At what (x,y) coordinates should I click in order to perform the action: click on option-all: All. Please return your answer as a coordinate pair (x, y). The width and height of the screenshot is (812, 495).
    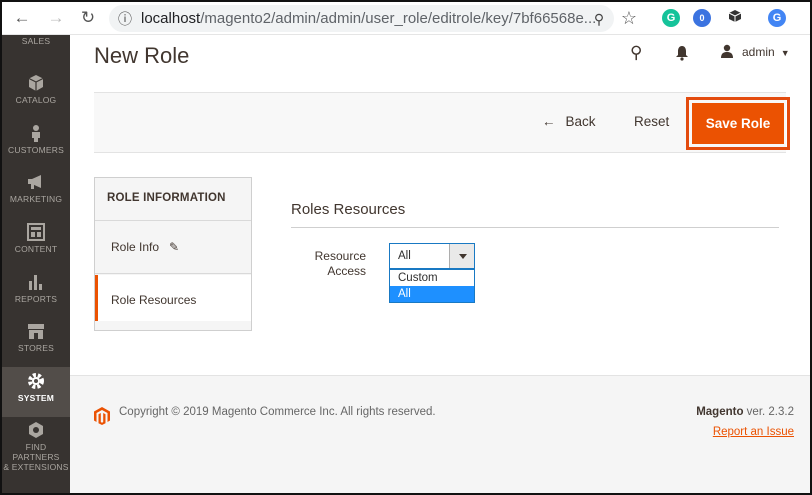
    Looking at the image, I should click on (432, 294).